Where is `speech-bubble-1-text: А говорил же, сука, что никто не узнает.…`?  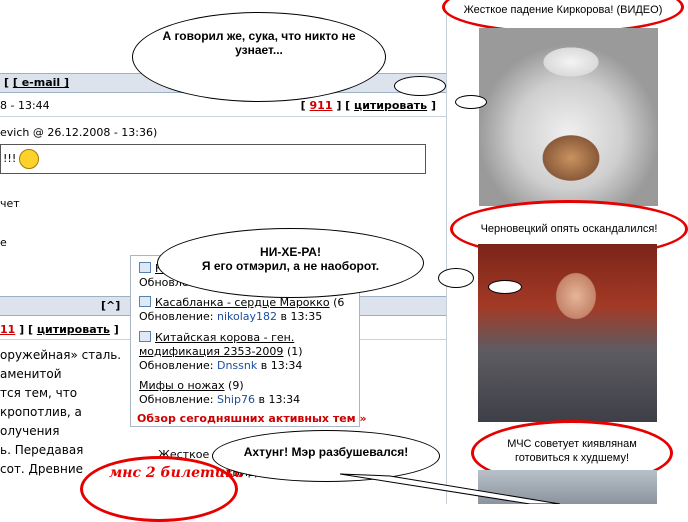 speech-bubble-1-text: А говорил же, сука, что никто не узнает.… is located at coordinates (259, 43).